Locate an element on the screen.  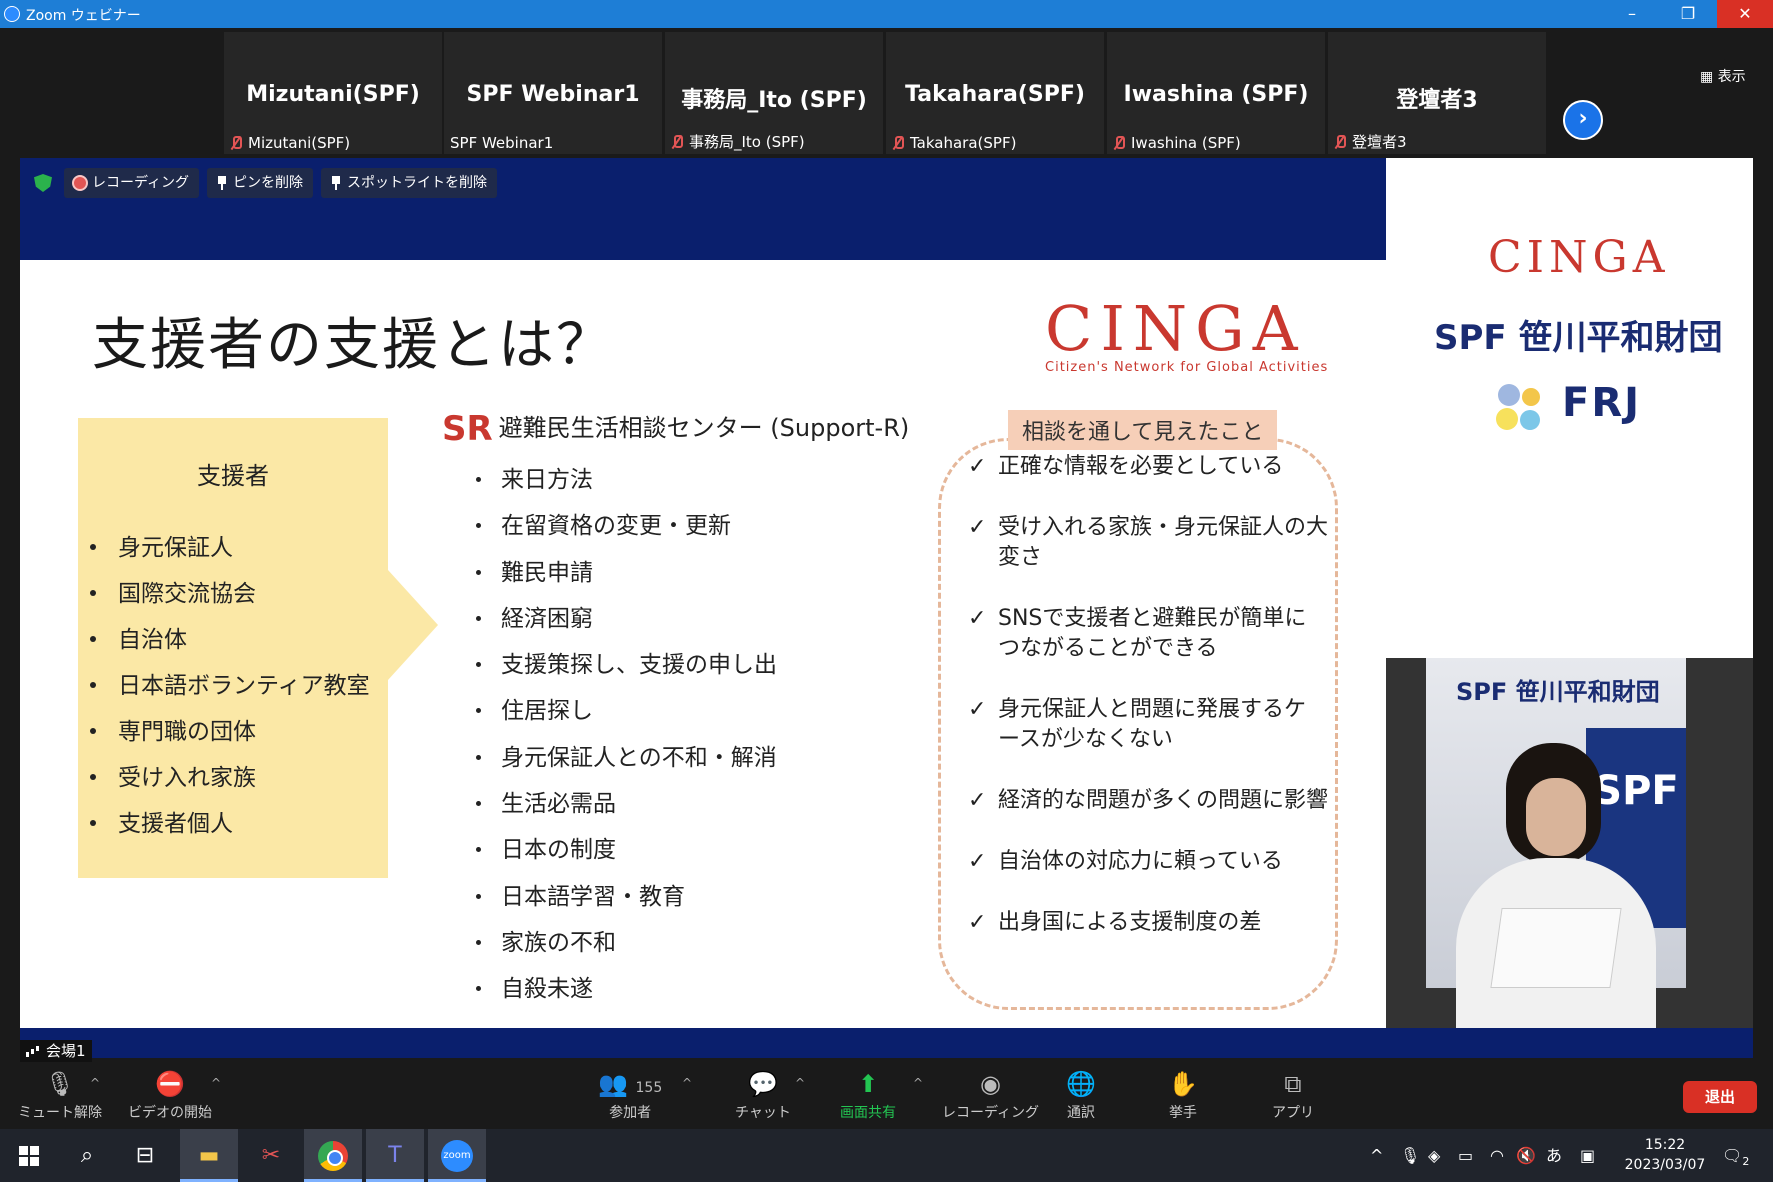
minimize-button: – is located at coordinates (1632, 14).